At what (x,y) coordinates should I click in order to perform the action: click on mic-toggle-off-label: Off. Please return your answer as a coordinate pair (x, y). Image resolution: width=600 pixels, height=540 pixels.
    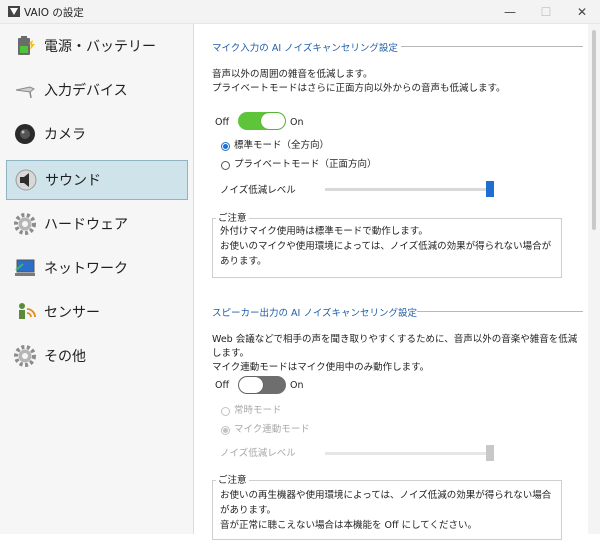
    Looking at the image, I should click on (222, 122).